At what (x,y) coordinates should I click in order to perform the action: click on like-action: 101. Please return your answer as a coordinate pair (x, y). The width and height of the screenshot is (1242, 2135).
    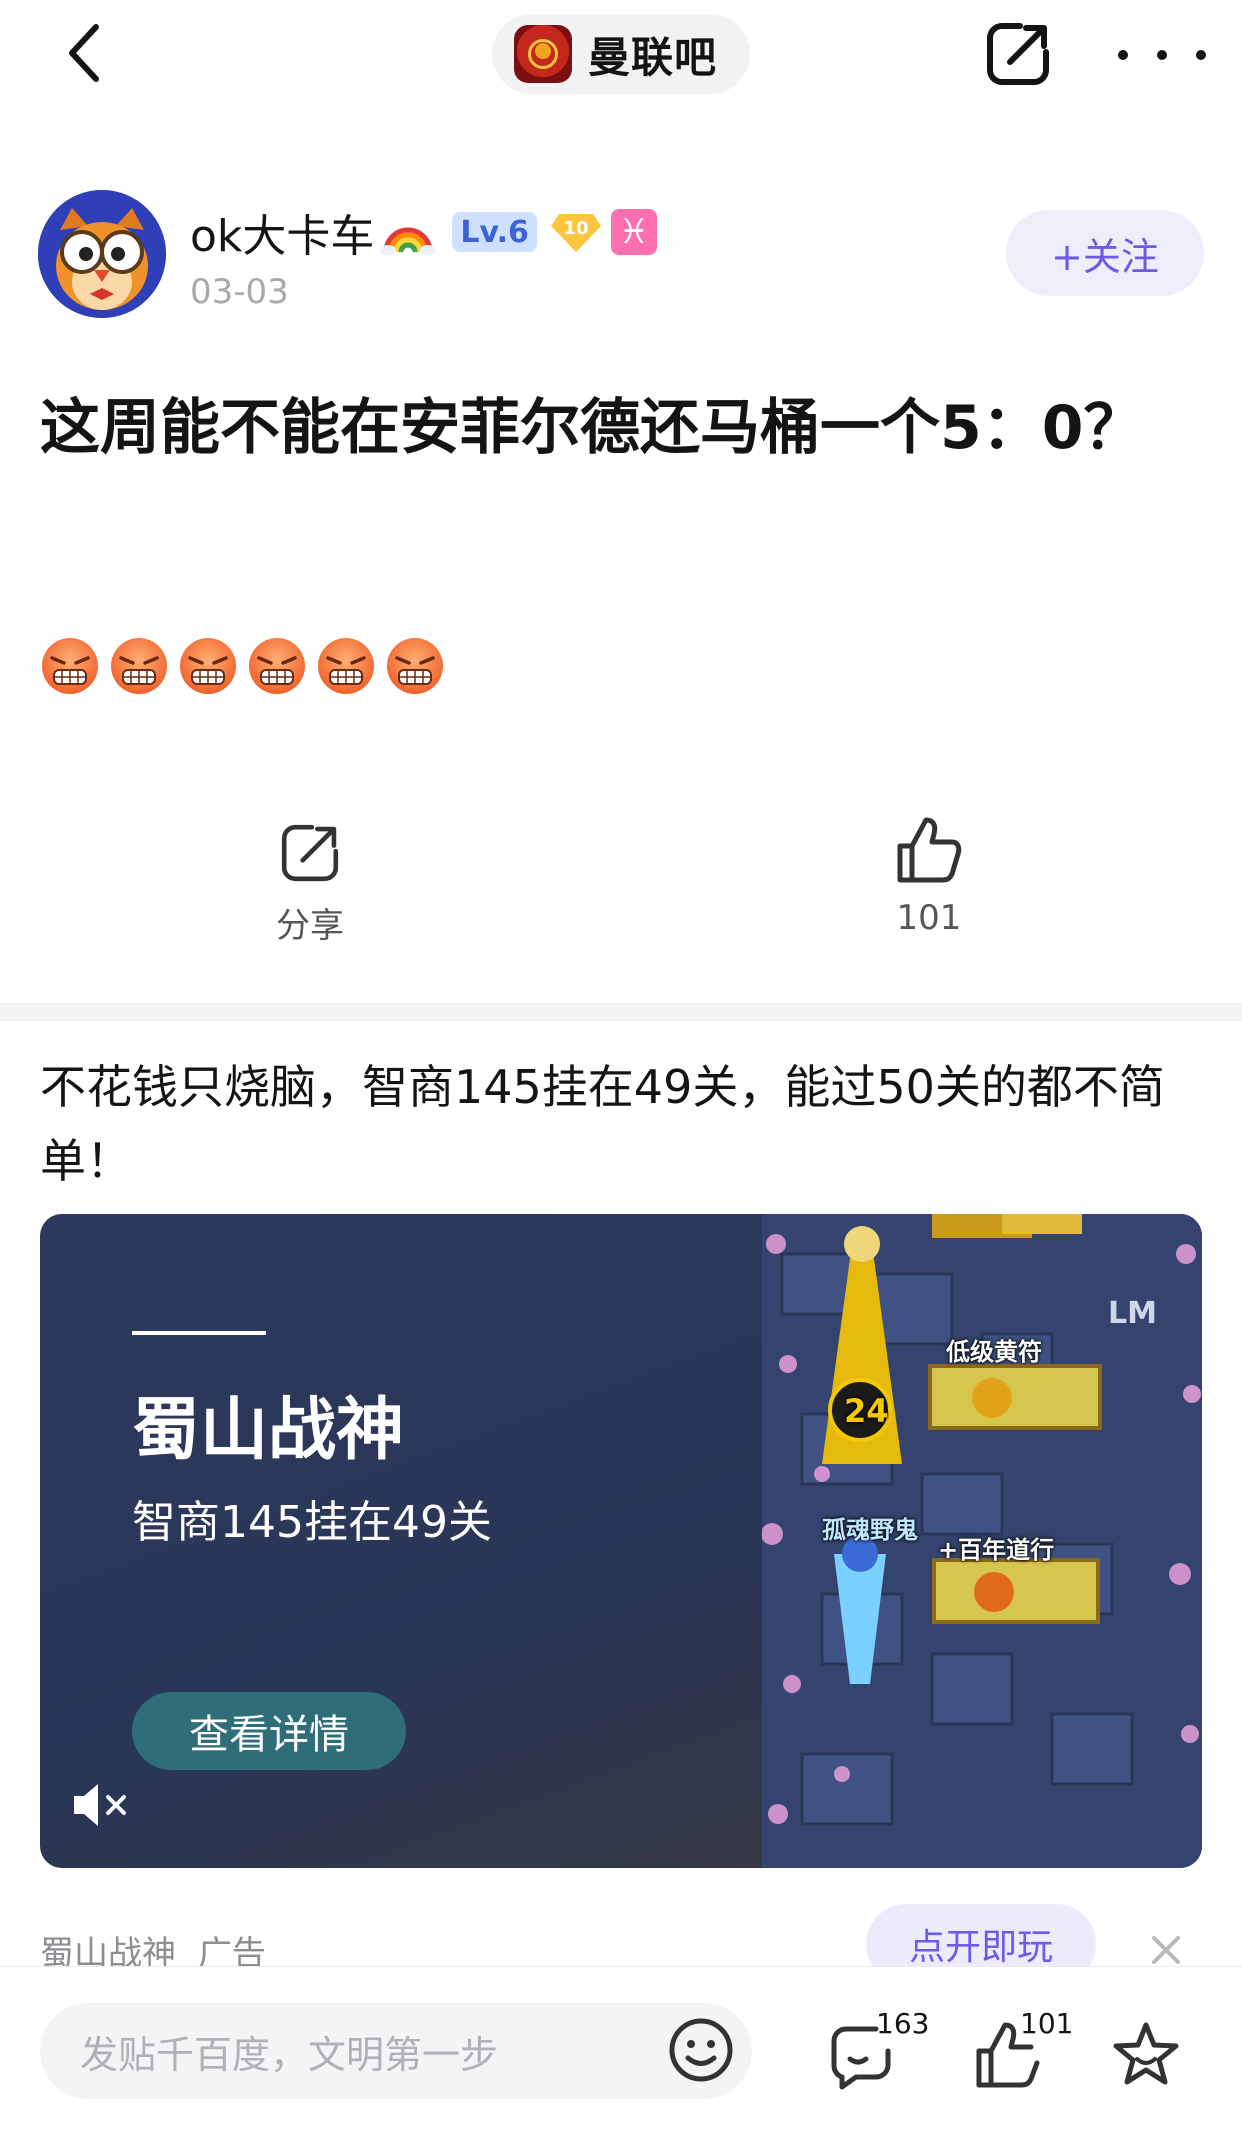
    Looking at the image, I should click on (929, 876).